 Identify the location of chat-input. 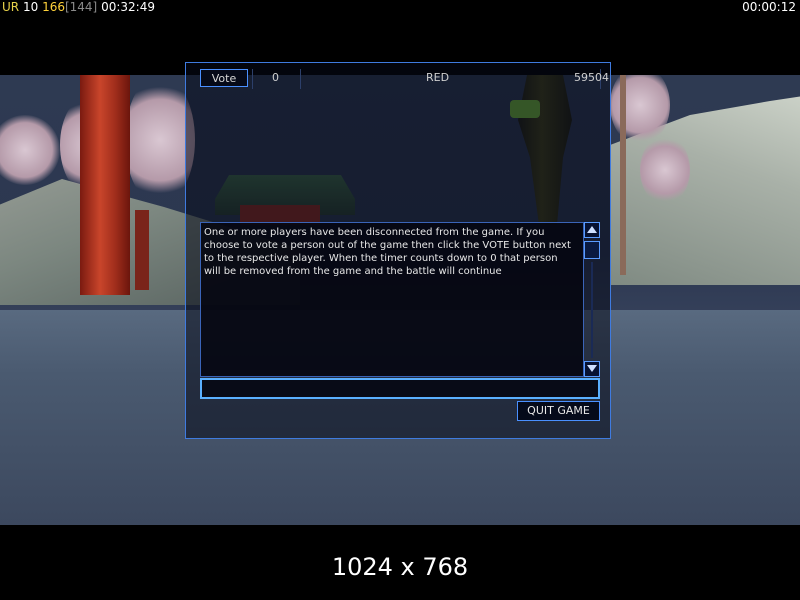
(400, 388).